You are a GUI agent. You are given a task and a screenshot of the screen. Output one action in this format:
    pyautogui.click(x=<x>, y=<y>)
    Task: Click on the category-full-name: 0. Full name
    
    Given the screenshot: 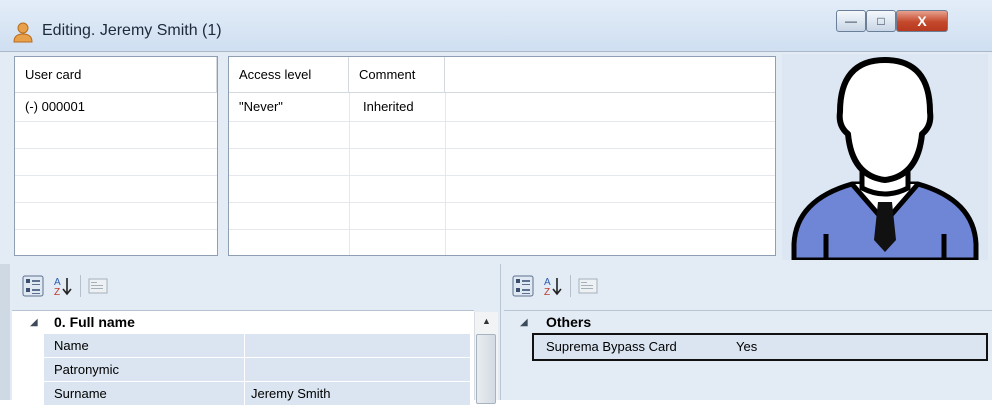 What is the action you would take?
    pyautogui.click(x=94, y=322)
    